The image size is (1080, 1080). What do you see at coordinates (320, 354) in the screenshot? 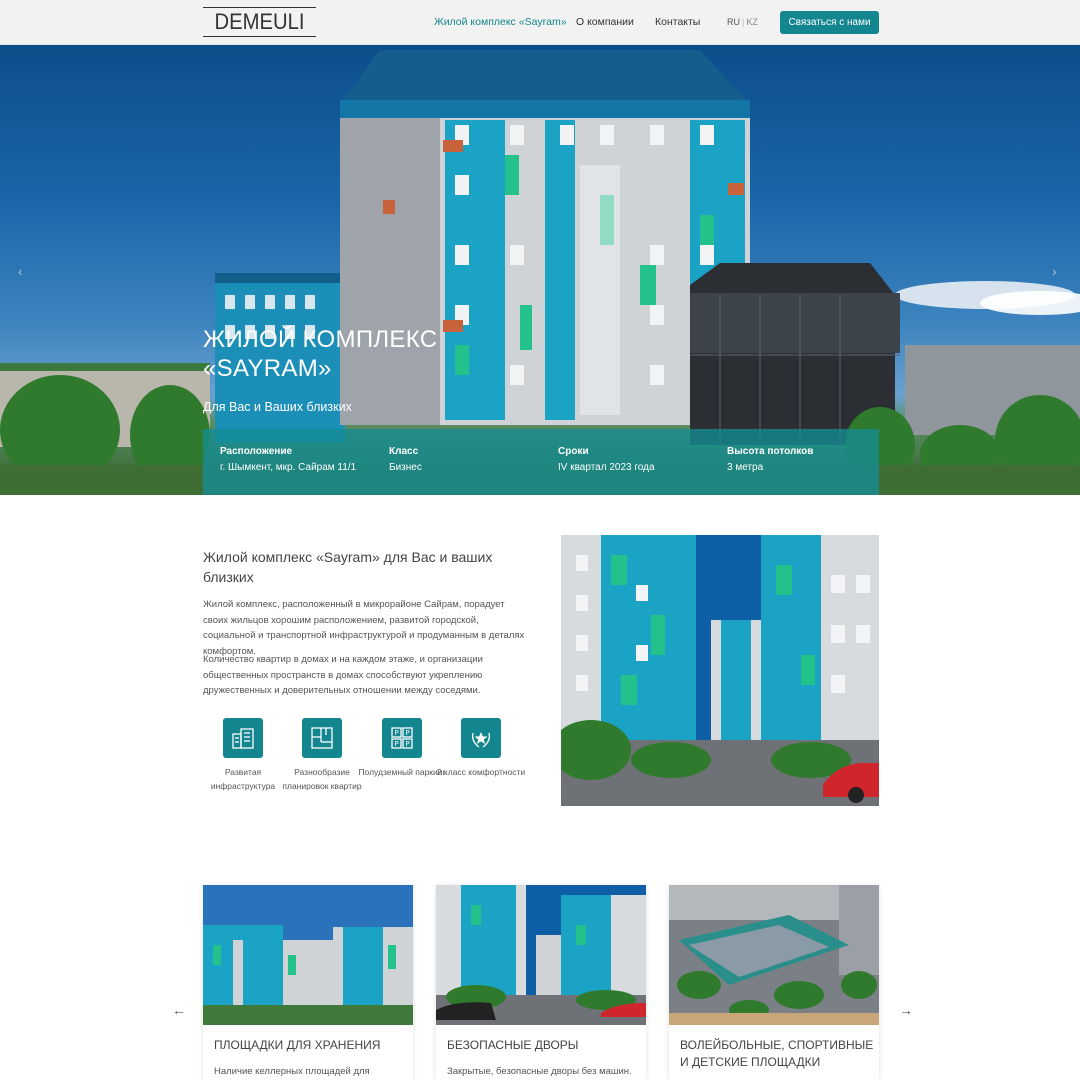
I see `hero-title: ЖИЛОЙ КОМПЛЕКС «SAYRAM»` at bounding box center [320, 354].